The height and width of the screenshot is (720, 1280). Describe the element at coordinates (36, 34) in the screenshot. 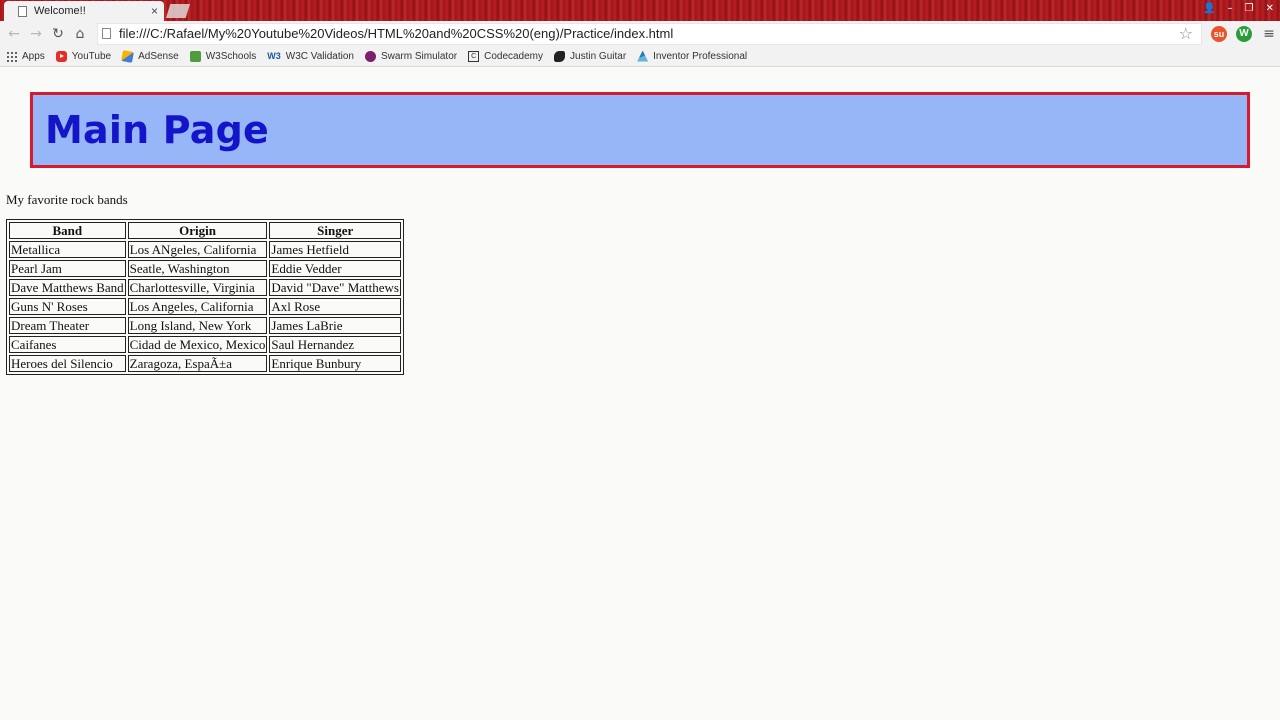

I see `forward-button: →` at that location.